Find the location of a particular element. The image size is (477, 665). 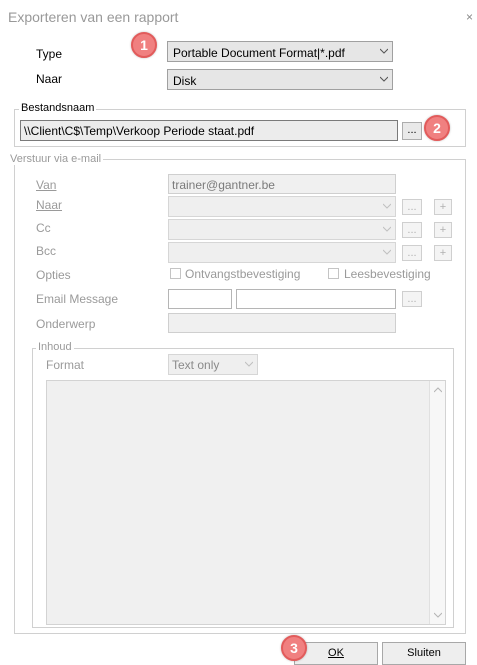

message-scrollbar is located at coordinates (437, 502).